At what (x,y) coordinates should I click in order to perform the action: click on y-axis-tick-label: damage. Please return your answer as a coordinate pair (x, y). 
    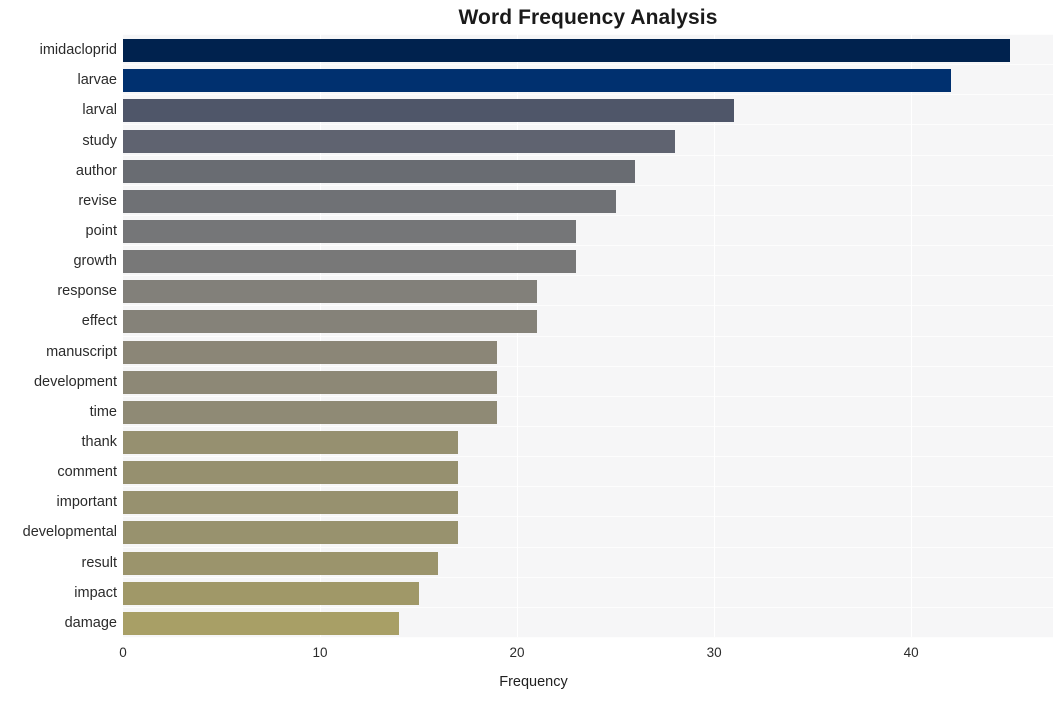
    Looking at the image, I should click on (90, 622).